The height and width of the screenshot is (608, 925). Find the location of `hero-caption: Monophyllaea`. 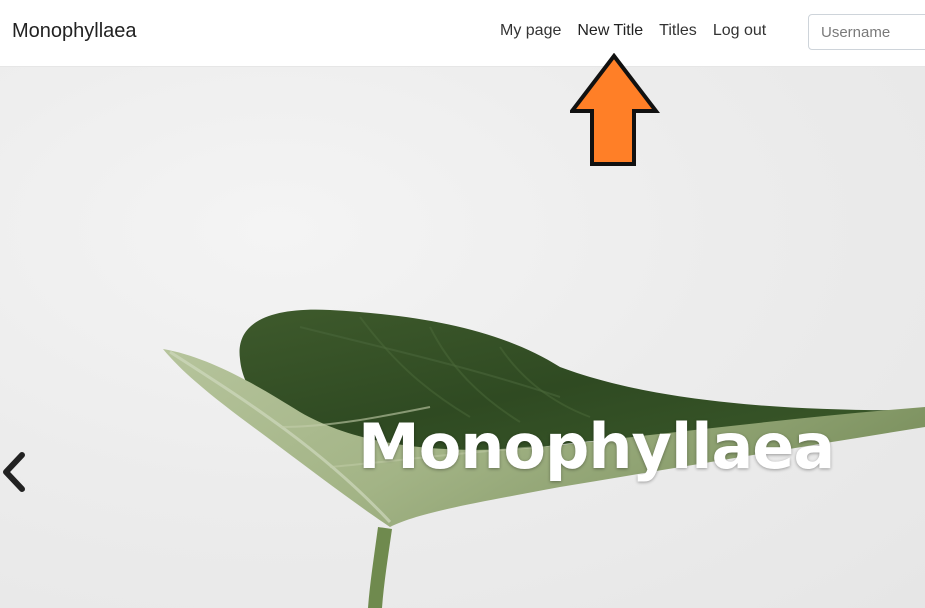

hero-caption: Monophyllaea is located at coordinates (596, 446).